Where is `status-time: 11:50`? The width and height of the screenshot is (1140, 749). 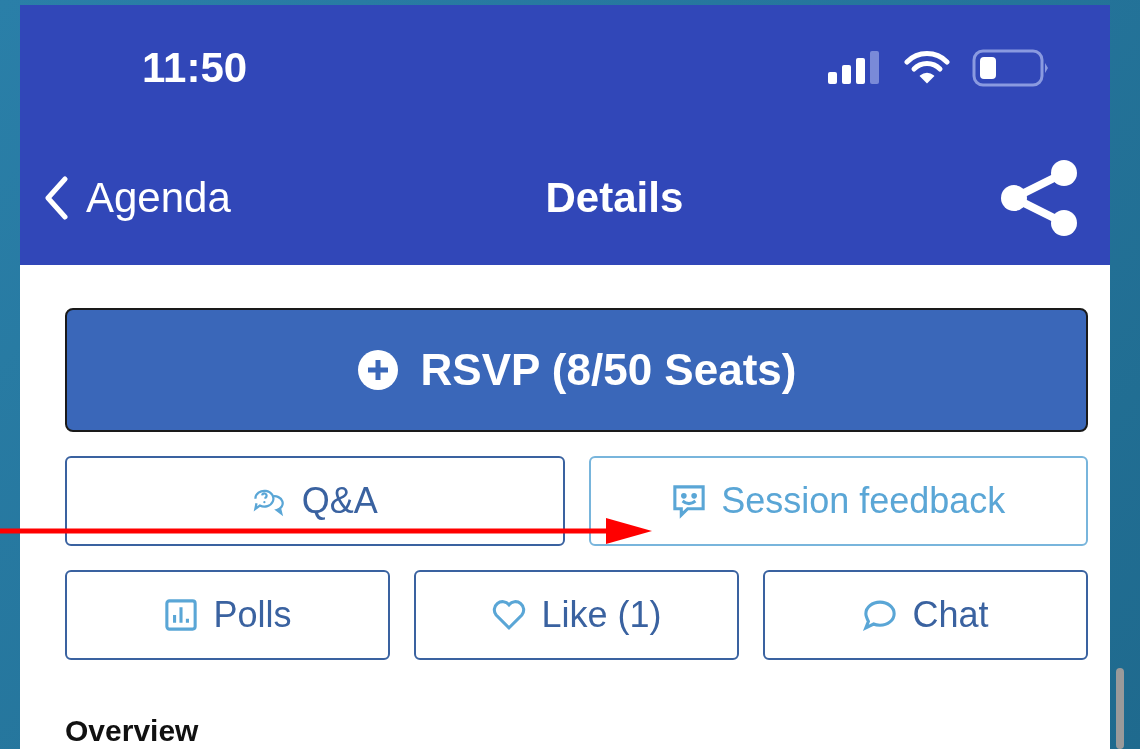 status-time: 11:50 is located at coordinates (195, 67).